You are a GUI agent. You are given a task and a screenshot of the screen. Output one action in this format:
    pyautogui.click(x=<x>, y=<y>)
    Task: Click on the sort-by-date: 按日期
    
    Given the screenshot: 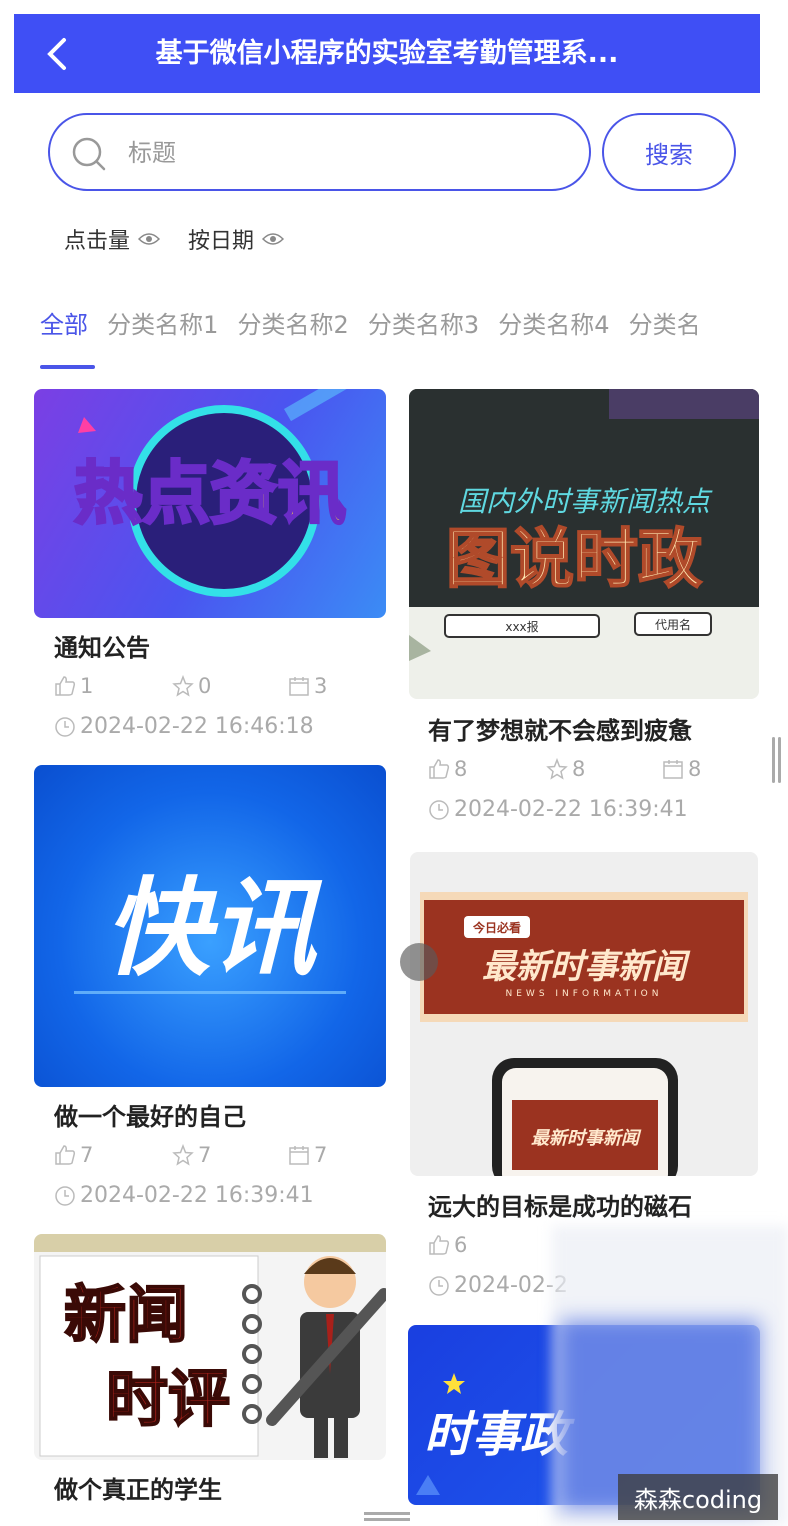 What is the action you would take?
    pyautogui.click(x=236, y=239)
    